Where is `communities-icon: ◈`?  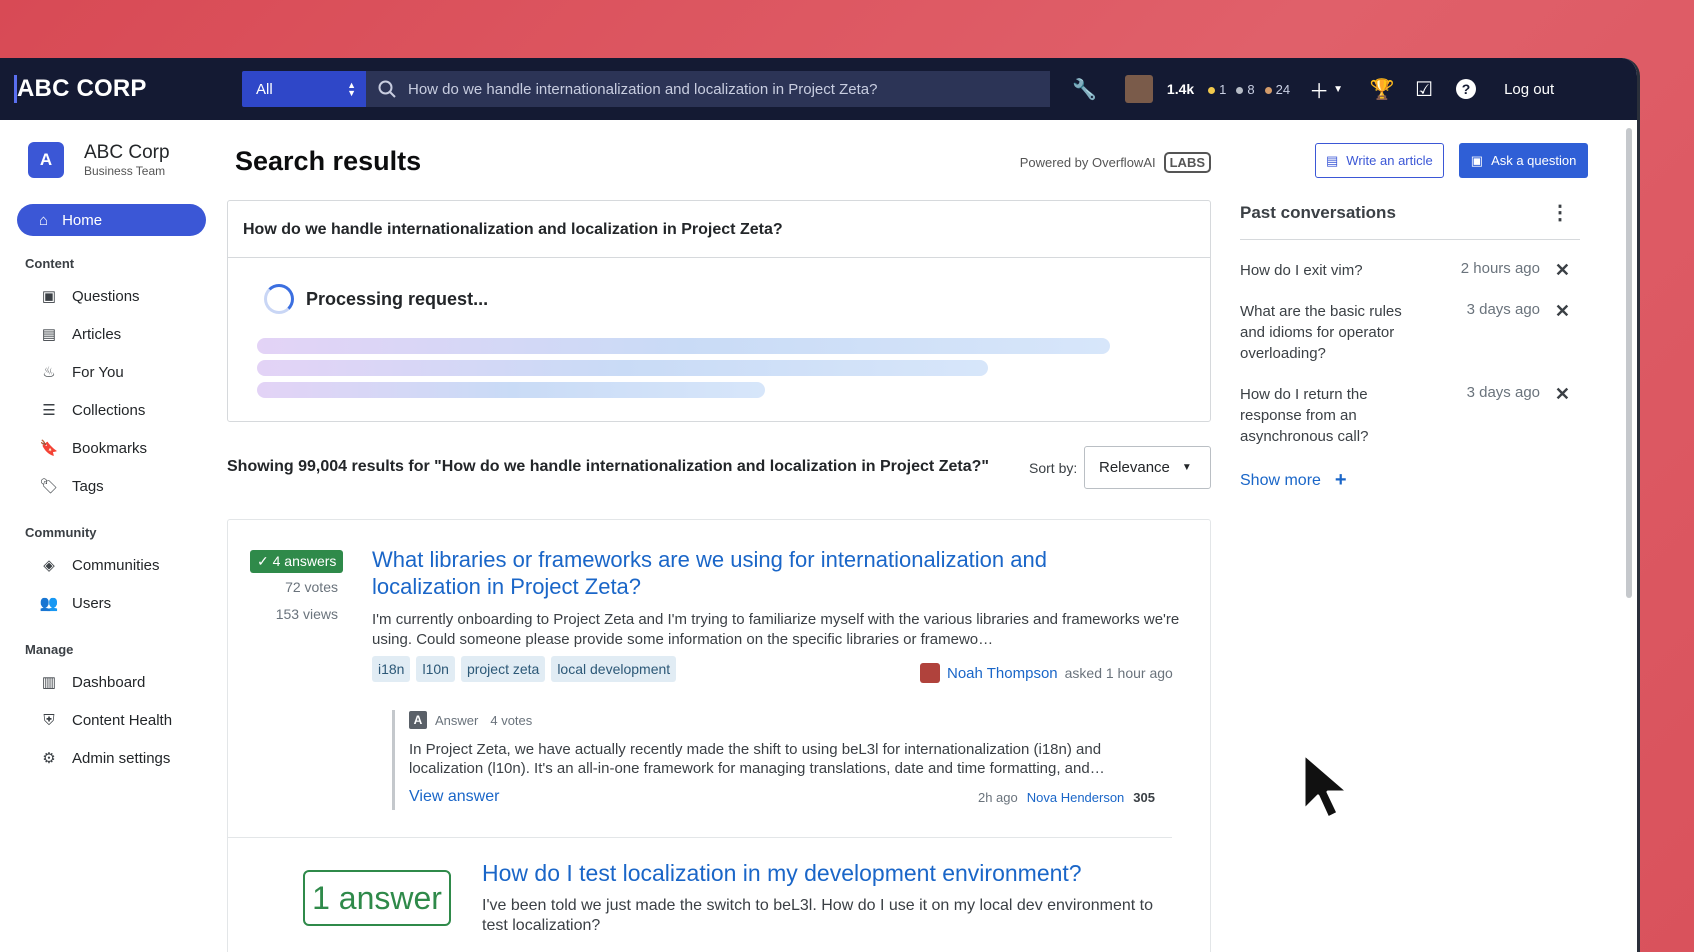
communities-icon: ◈ is located at coordinates (49, 565).